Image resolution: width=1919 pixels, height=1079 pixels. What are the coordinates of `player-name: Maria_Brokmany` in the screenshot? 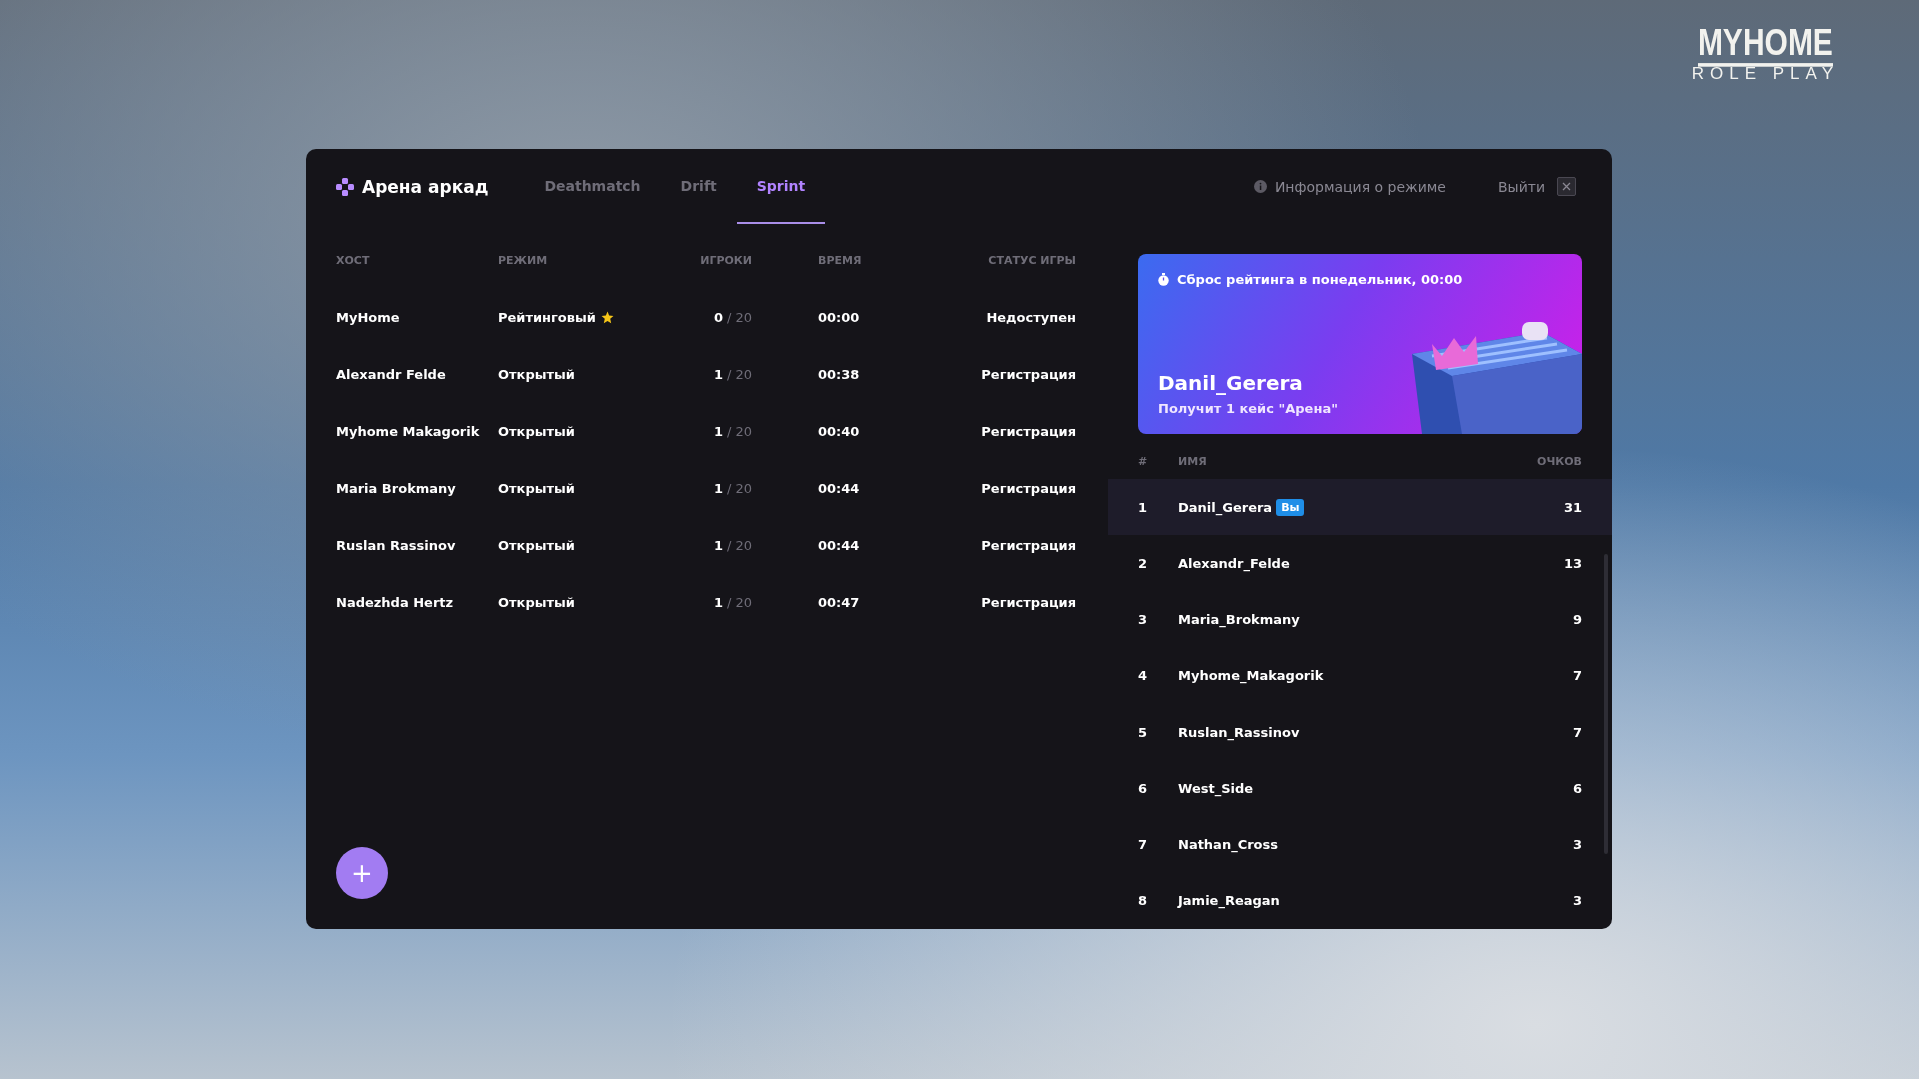 It's located at (1239, 620).